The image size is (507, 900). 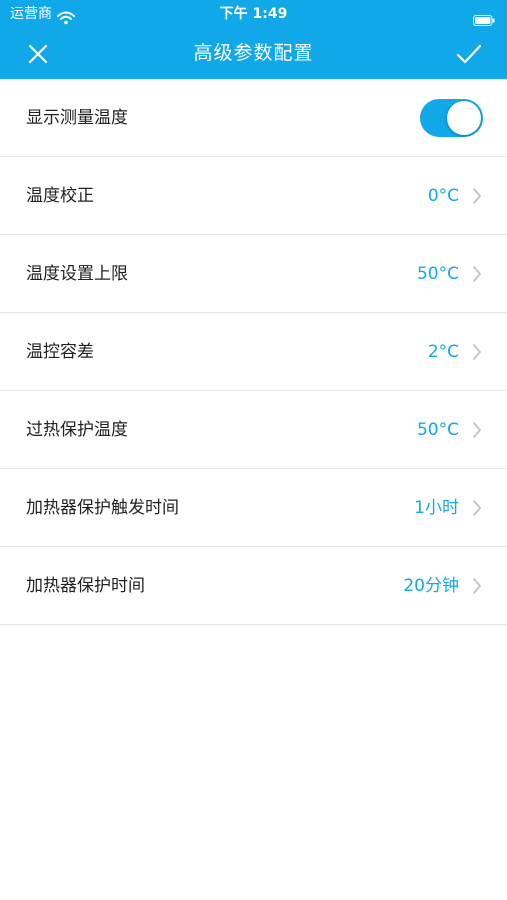 I want to click on show-measured-temp-toggle, so click(x=451, y=118).